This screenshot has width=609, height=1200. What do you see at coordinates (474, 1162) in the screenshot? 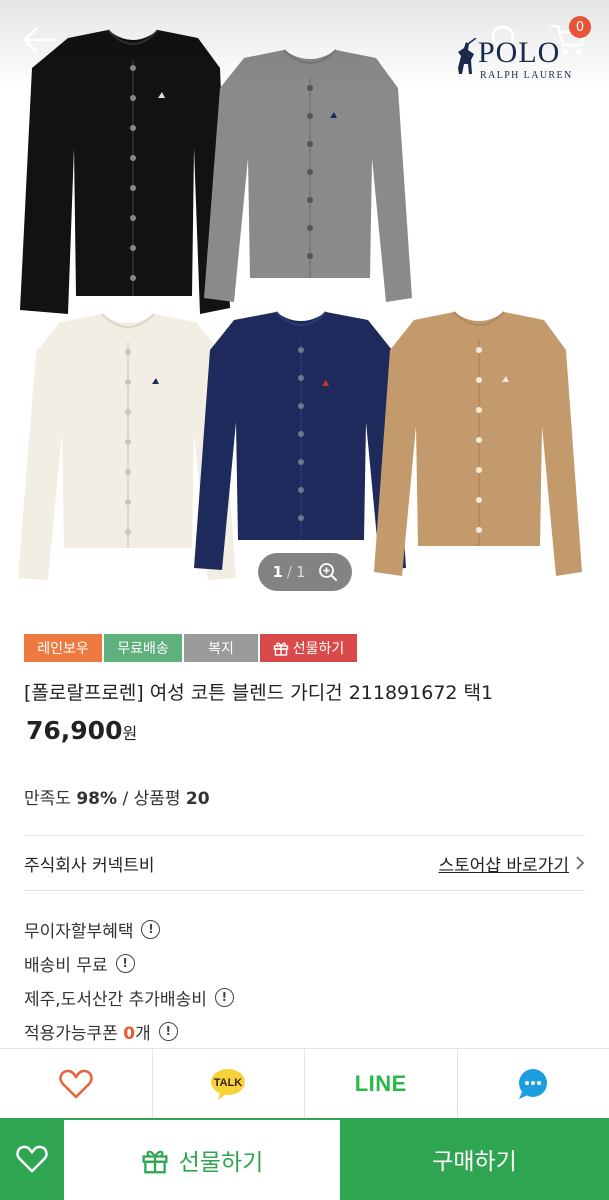
I see `buy-button-label: 구매하기` at bounding box center [474, 1162].